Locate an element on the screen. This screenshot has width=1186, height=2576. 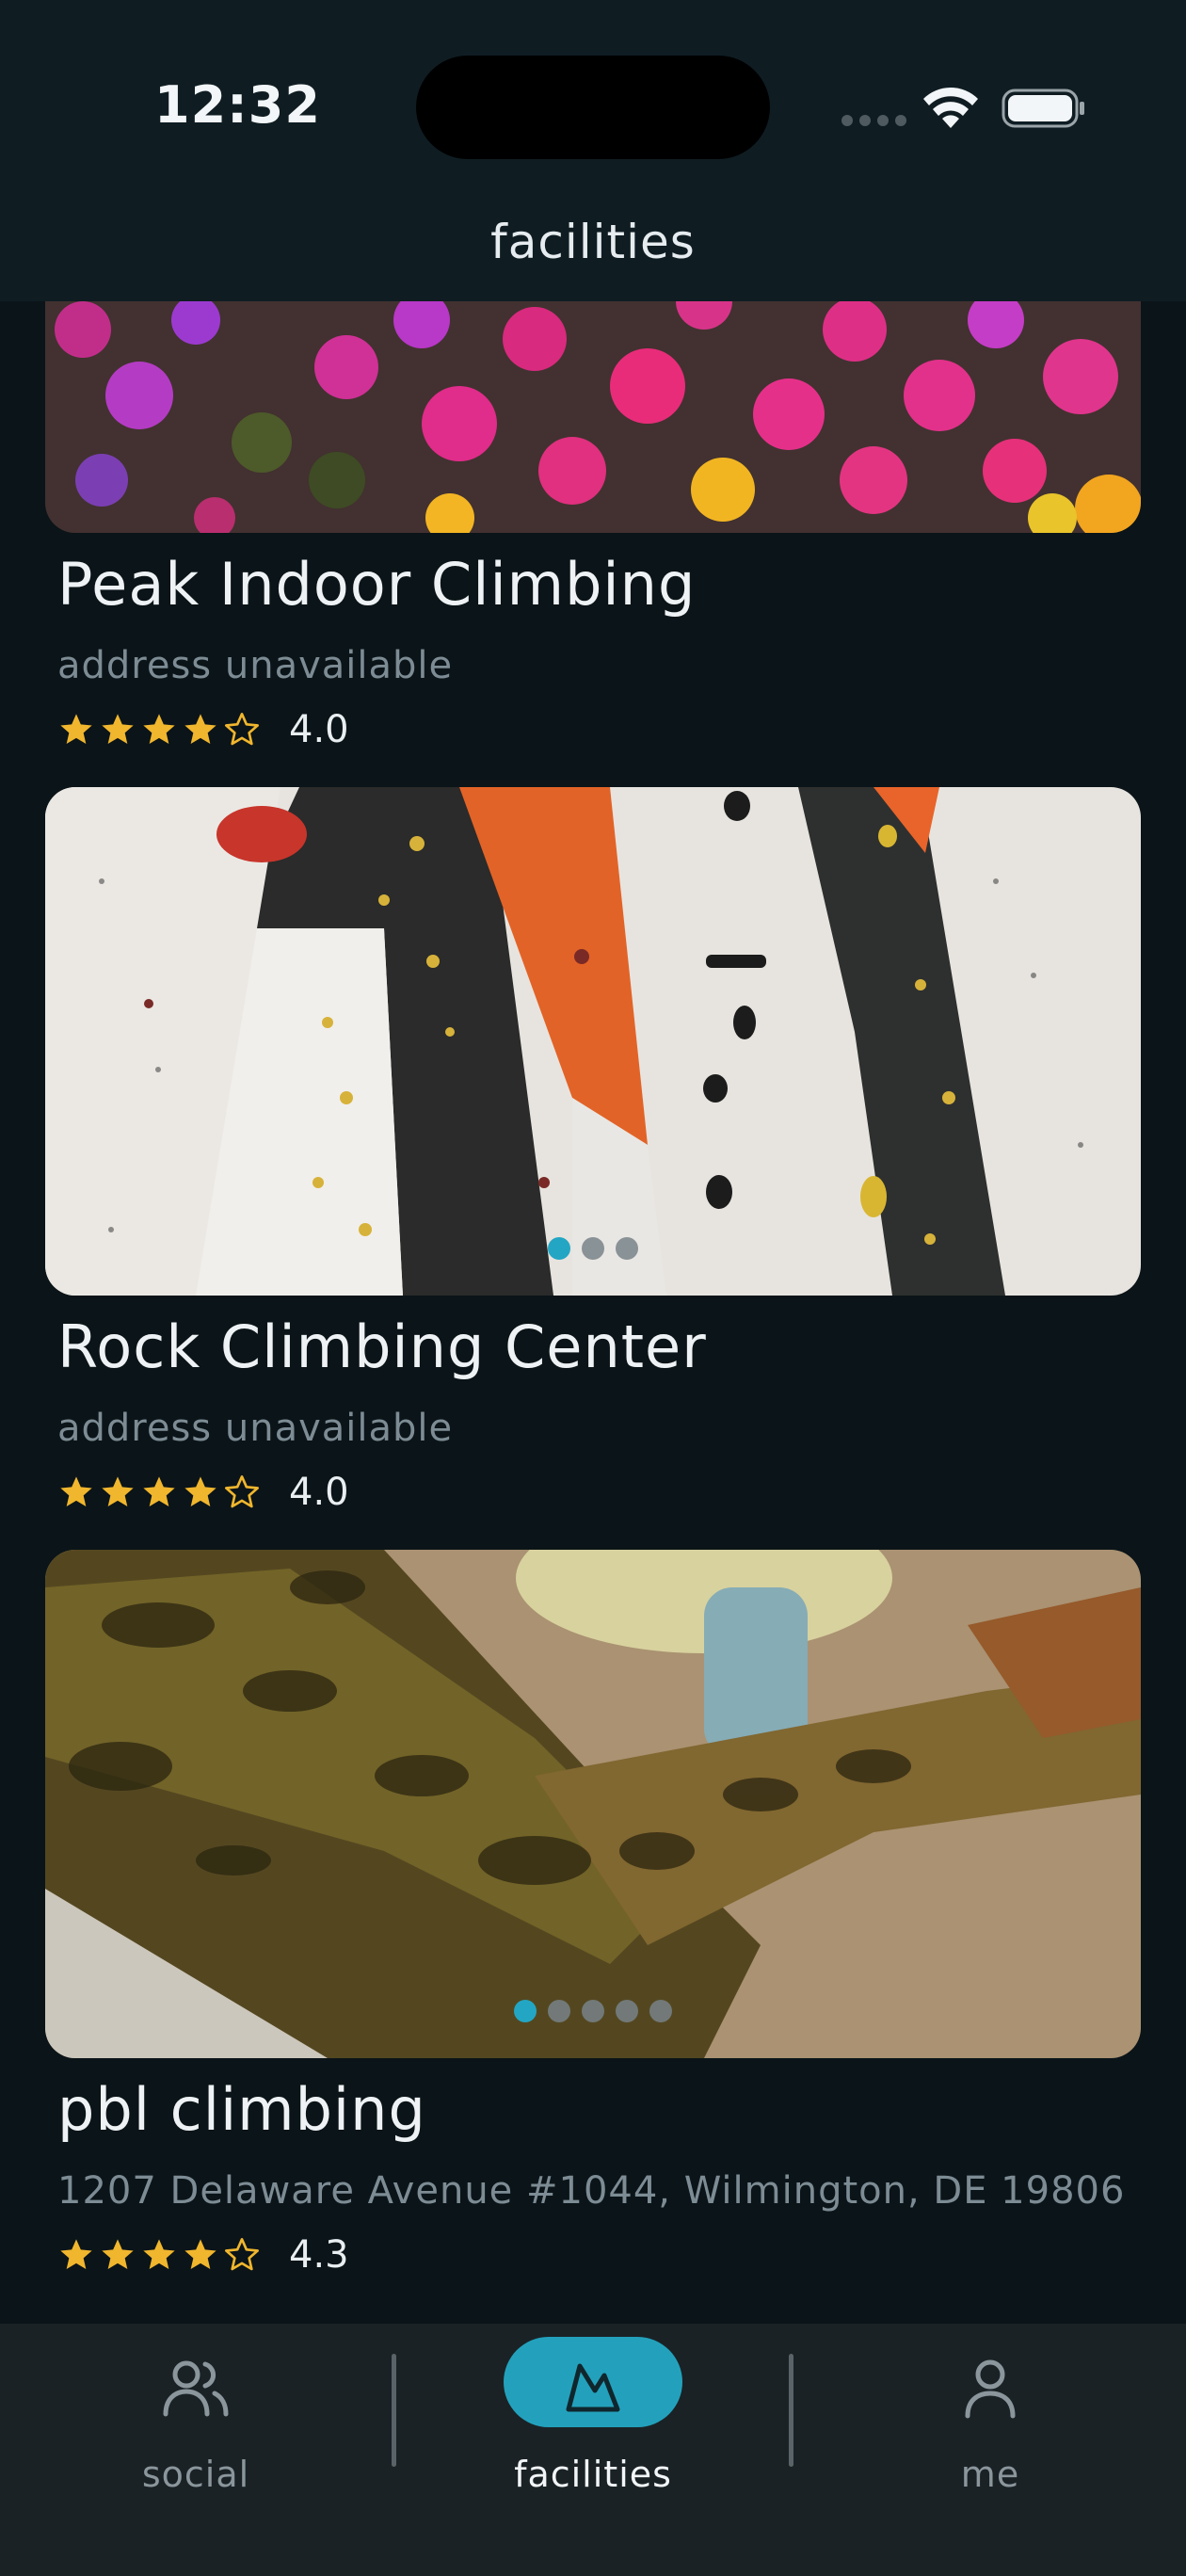
bottom-tab-bar: social facilities me is located at coordinates (593, 2450).